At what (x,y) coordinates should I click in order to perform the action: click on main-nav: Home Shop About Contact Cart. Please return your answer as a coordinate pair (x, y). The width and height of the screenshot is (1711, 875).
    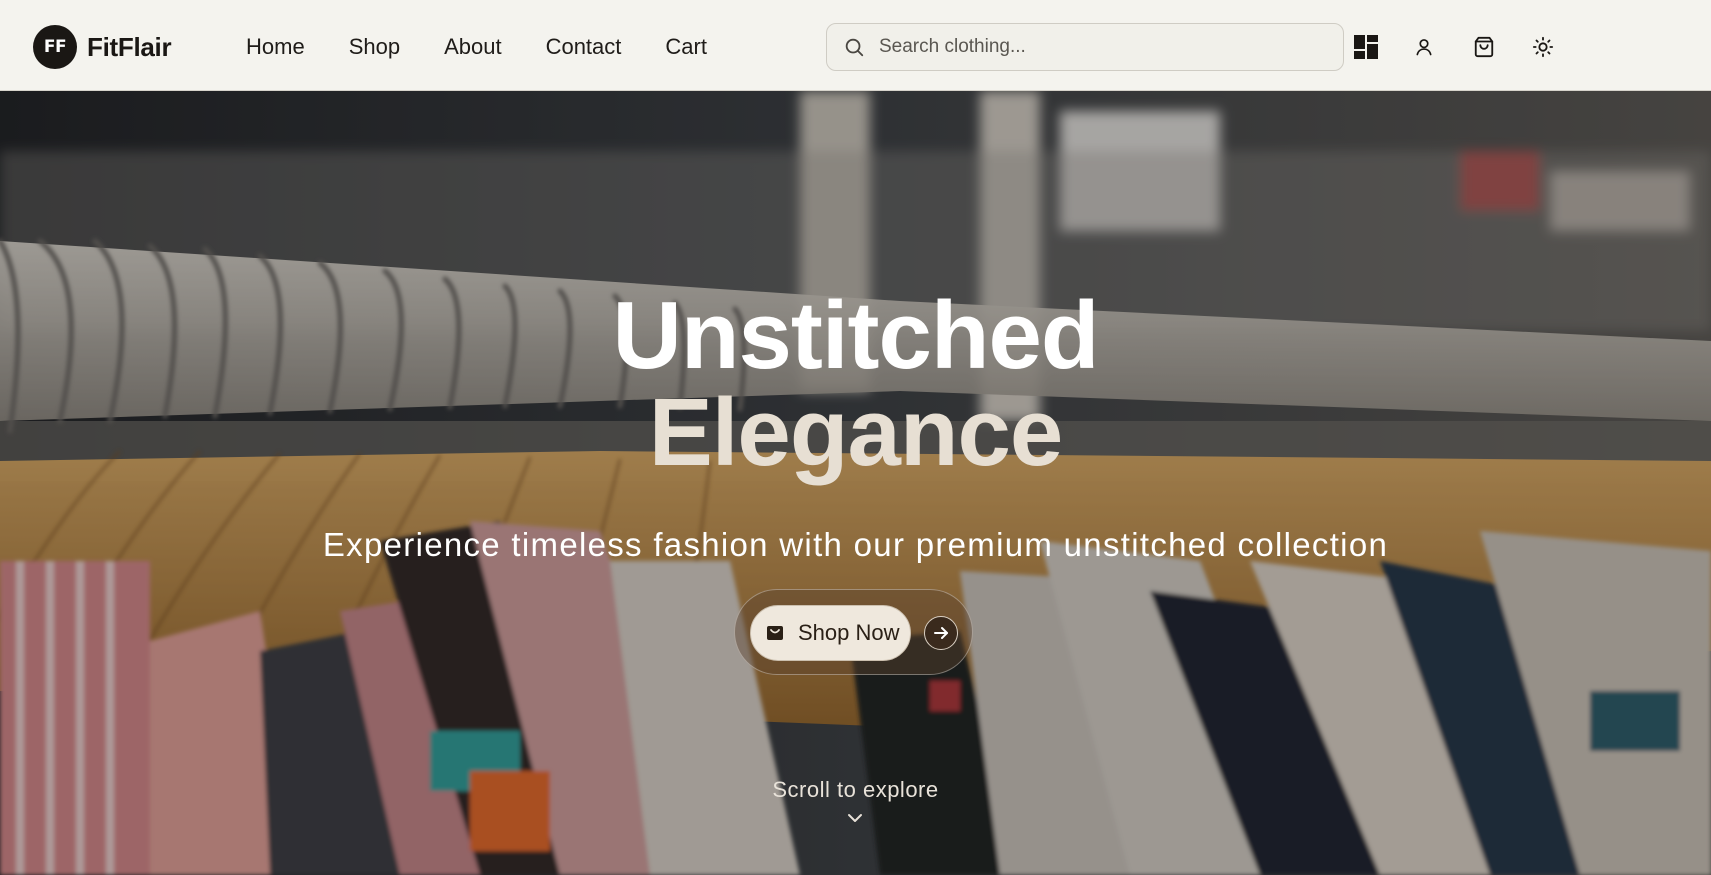
    Looking at the image, I should click on (498, 47).